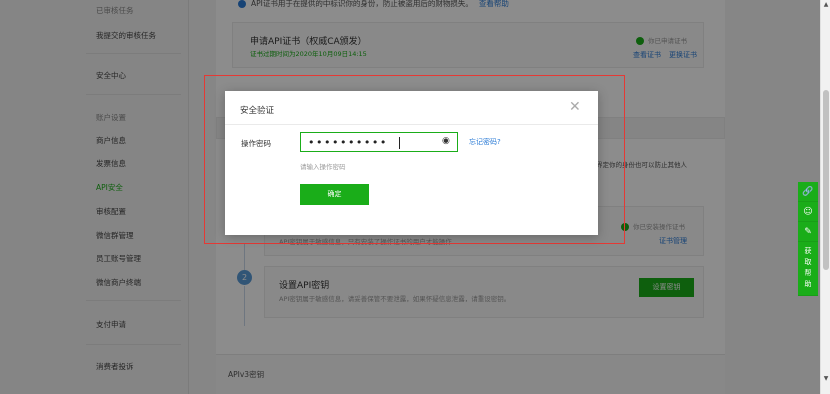 This screenshot has width=830, height=394. I want to click on edit-icon: ✎, so click(808, 232).